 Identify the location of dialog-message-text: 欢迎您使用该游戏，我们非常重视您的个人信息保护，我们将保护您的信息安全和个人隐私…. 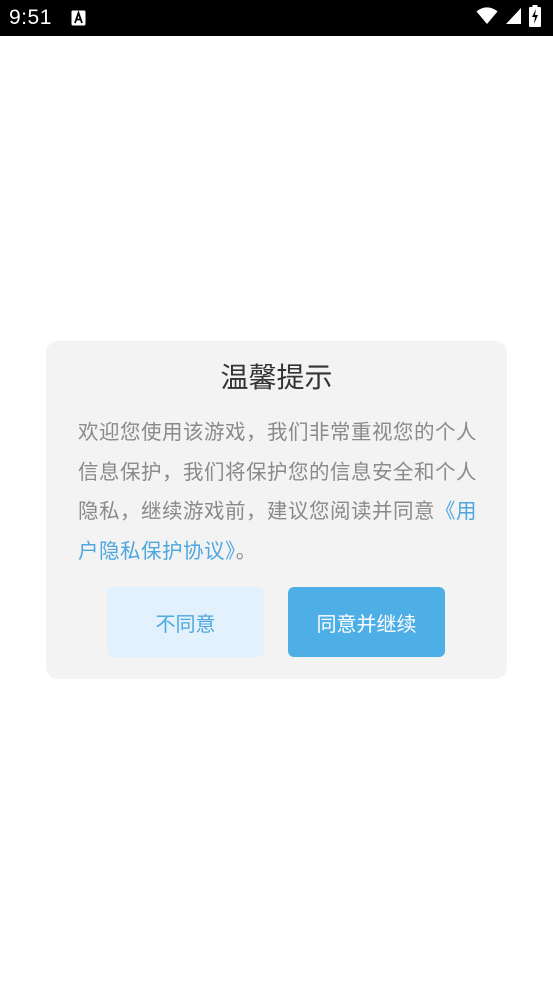
(277, 471).